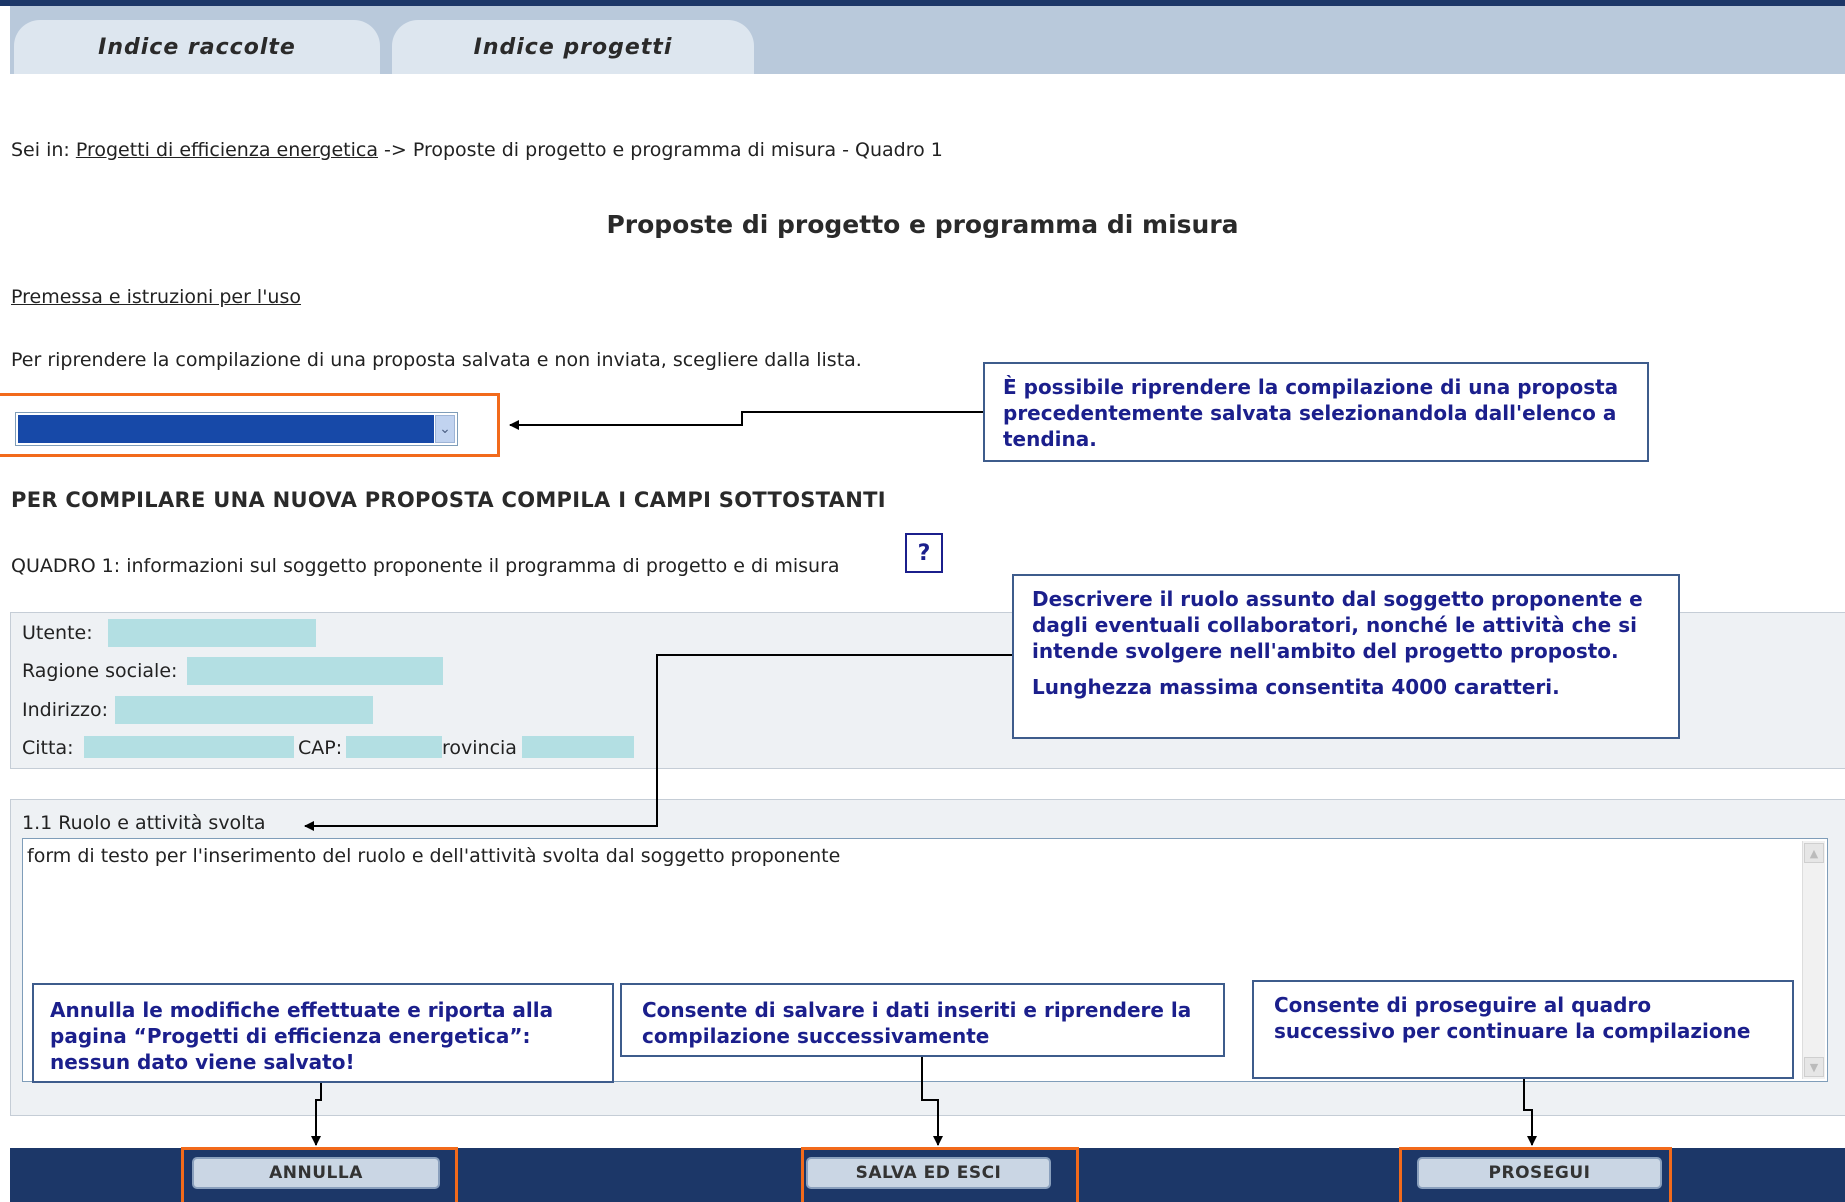  I want to click on arrow-role, so click(658, 742).